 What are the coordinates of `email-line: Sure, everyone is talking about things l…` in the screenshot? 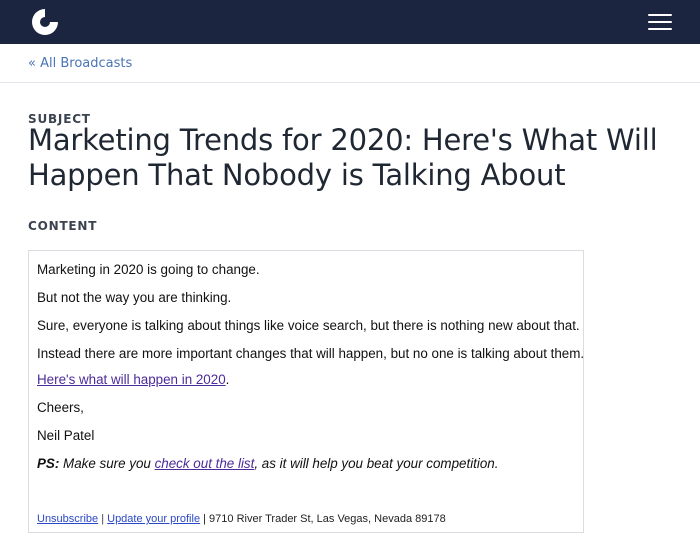 It's located at (308, 325).